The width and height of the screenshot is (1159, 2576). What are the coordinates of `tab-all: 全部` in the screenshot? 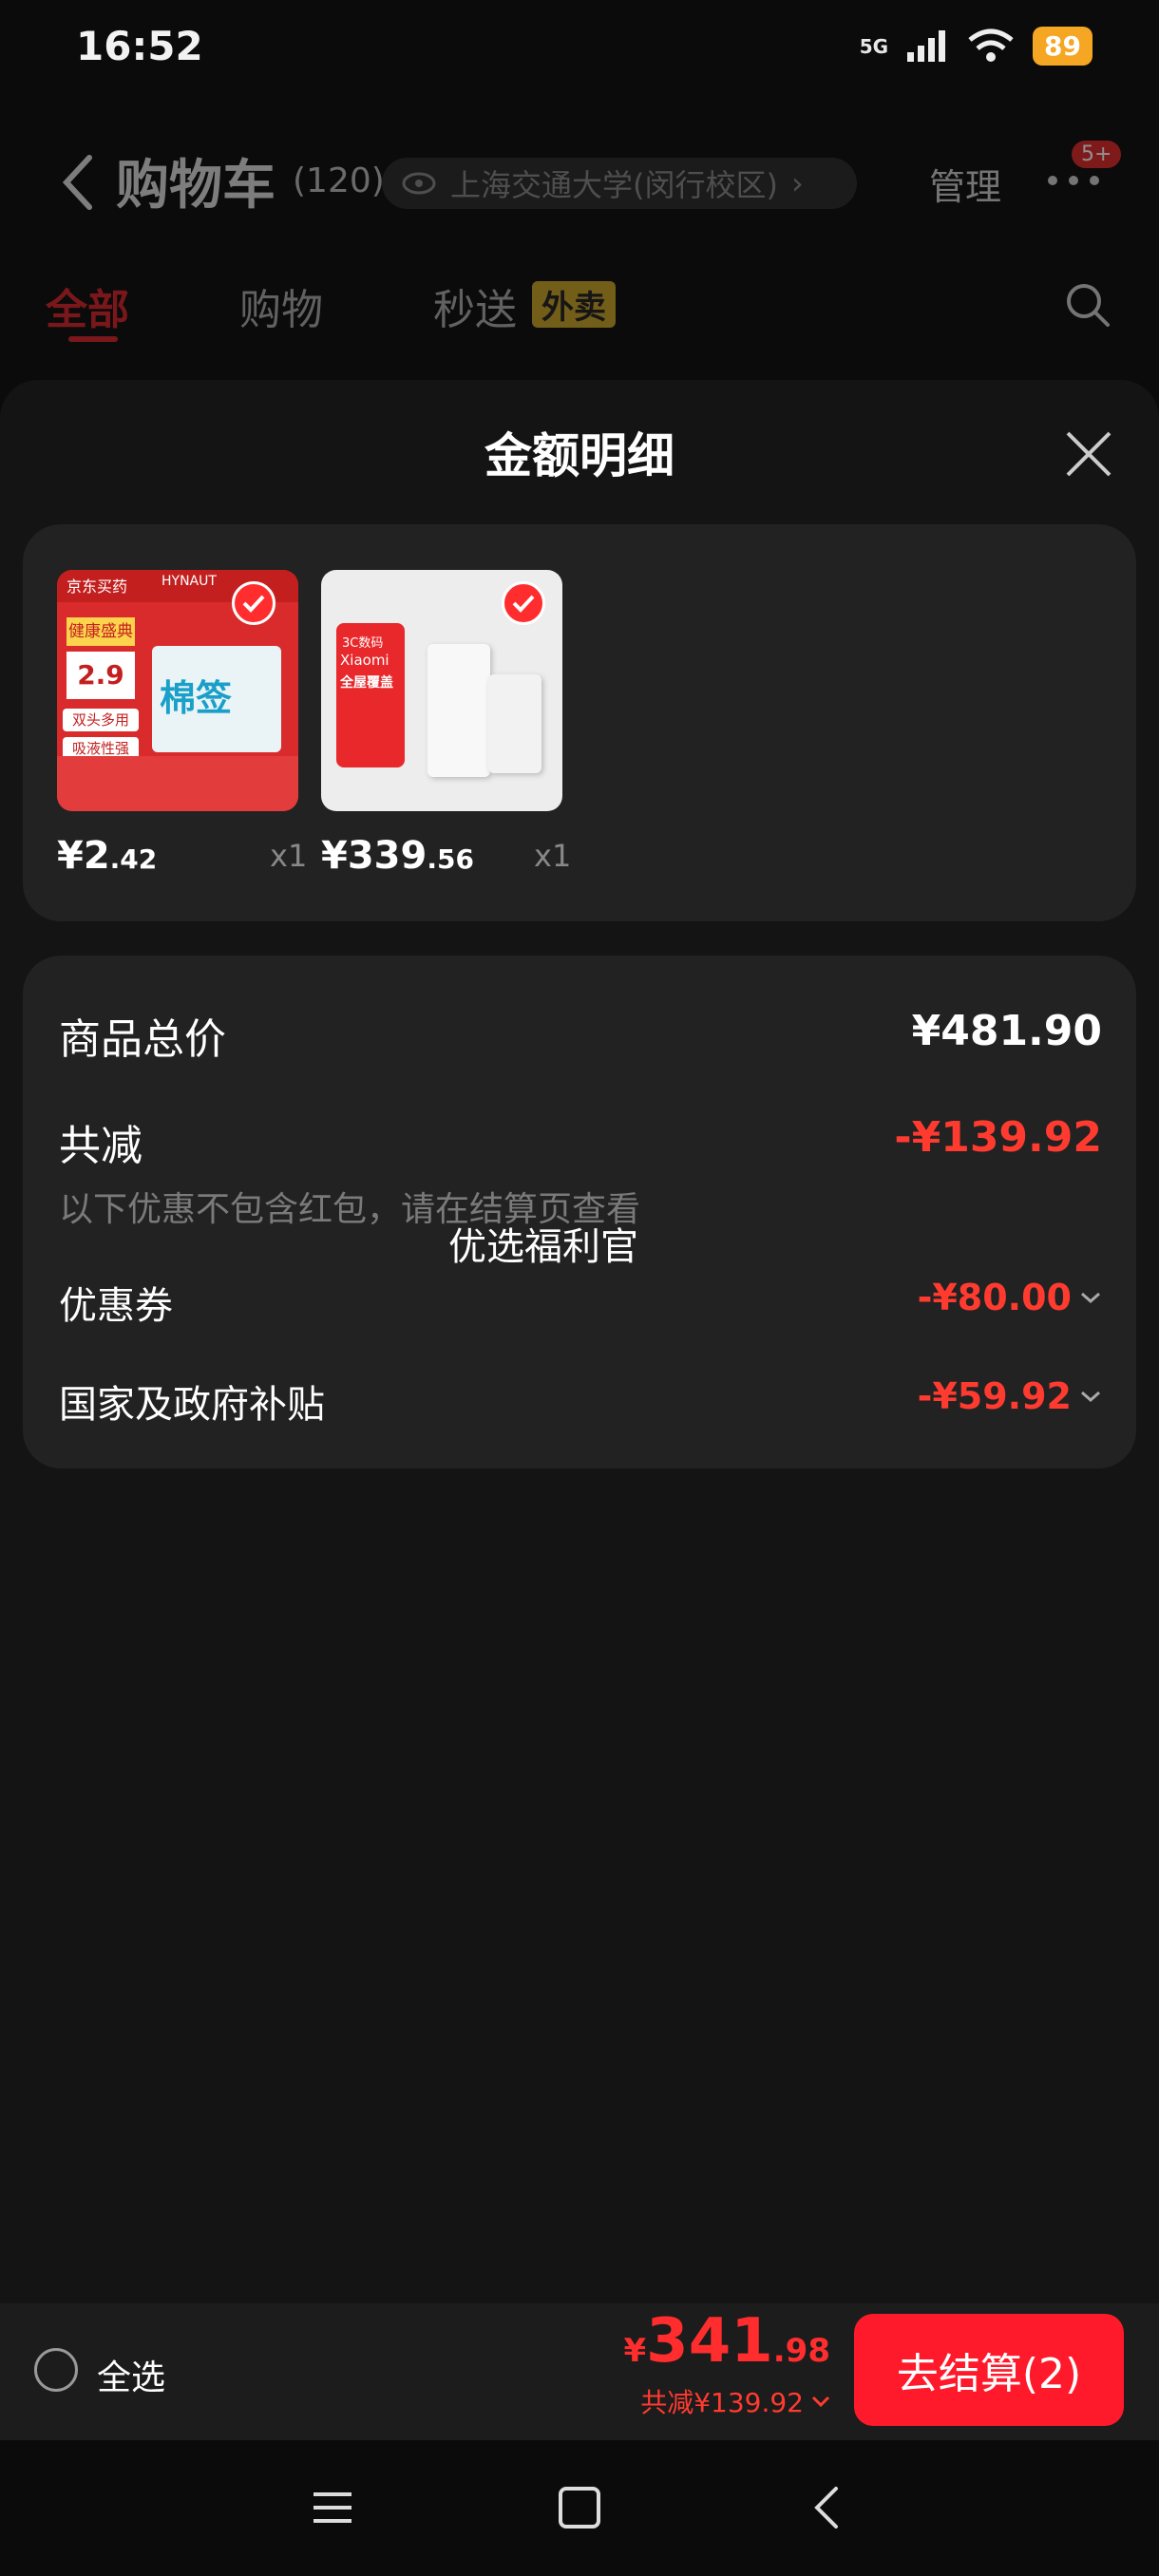 It's located at (87, 305).